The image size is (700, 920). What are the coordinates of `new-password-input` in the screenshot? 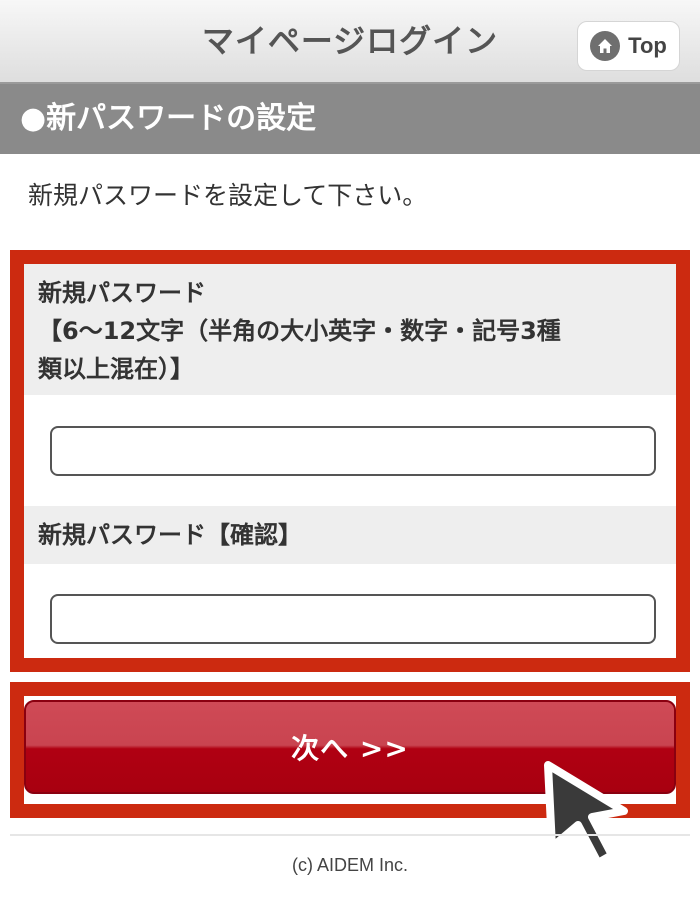 It's located at (353, 451).